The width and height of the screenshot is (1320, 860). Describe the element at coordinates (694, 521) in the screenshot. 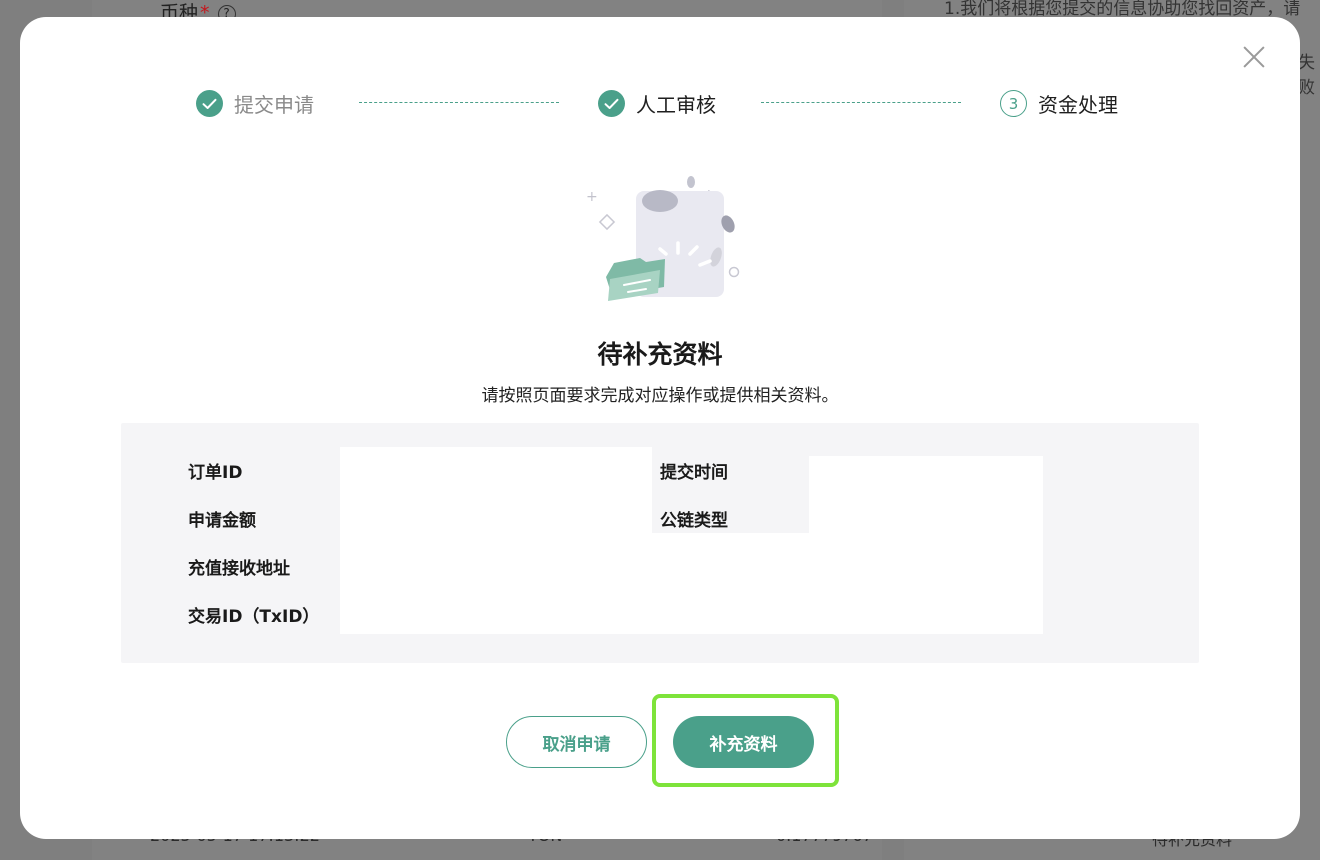

I see `chain-type-label: 公链类型` at that location.